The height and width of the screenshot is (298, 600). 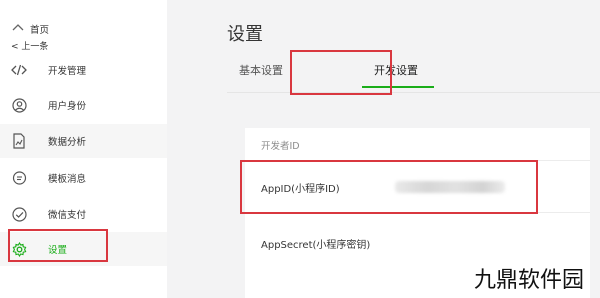 What do you see at coordinates (19, 214) in the screenshot?
I see `checkmark-circle-icon` at bounding box center [19, 214].